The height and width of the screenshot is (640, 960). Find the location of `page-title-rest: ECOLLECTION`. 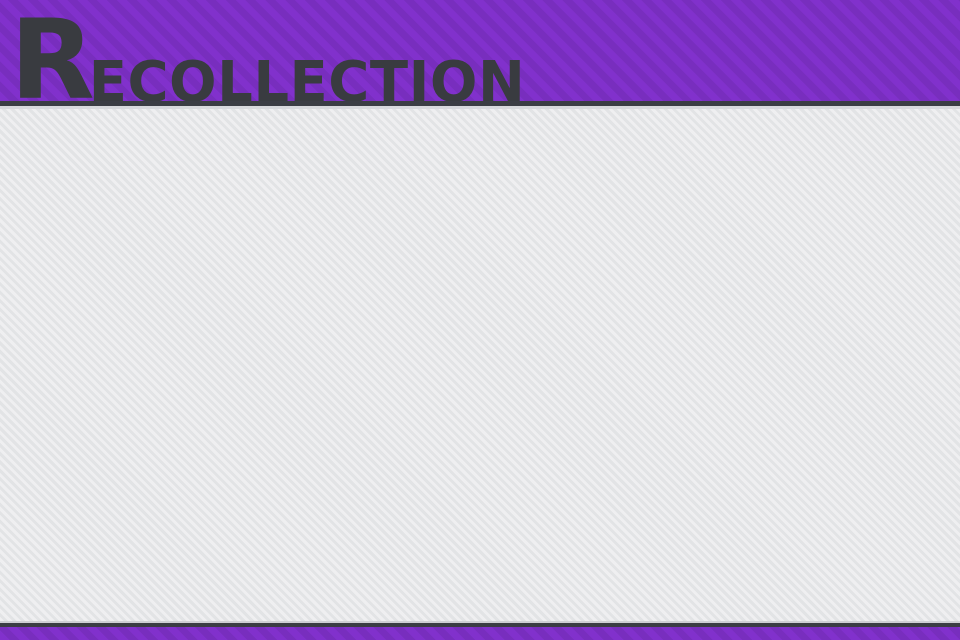

page-title-rest: ECOLLECTION is located at coordinates (307, 82).